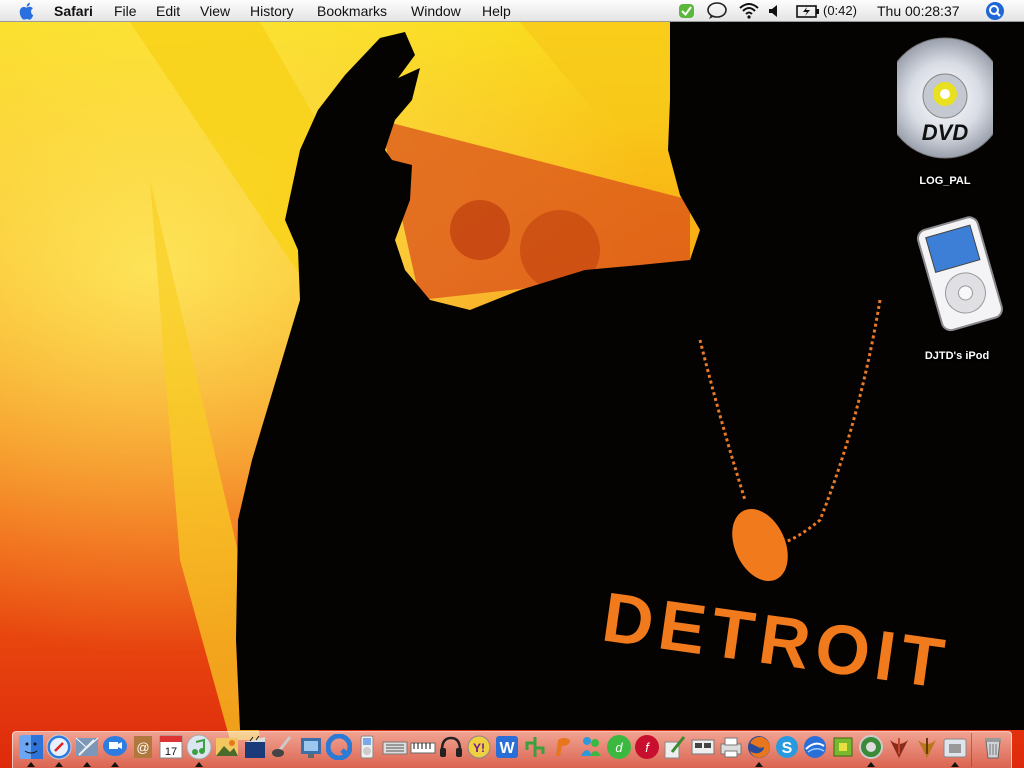  Describe the element at coordinates (955, 747) in the screenshot. I see `folder-icon` at that location.